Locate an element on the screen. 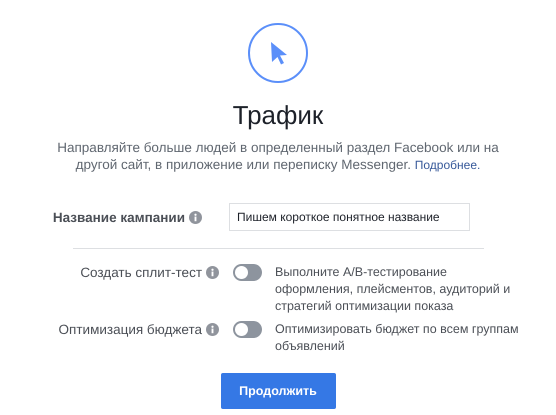 The height and width of the screenshot is (415, 556). campaign-name-field: Пишем короткое понятное название is located at coordinates (349, 217).